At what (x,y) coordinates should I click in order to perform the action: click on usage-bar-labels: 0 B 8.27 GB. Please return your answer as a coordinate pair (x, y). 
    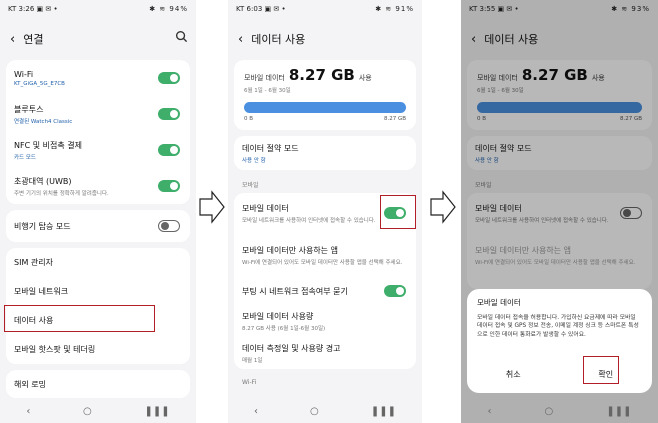
    Looking at the image, I should click on (325, 119).